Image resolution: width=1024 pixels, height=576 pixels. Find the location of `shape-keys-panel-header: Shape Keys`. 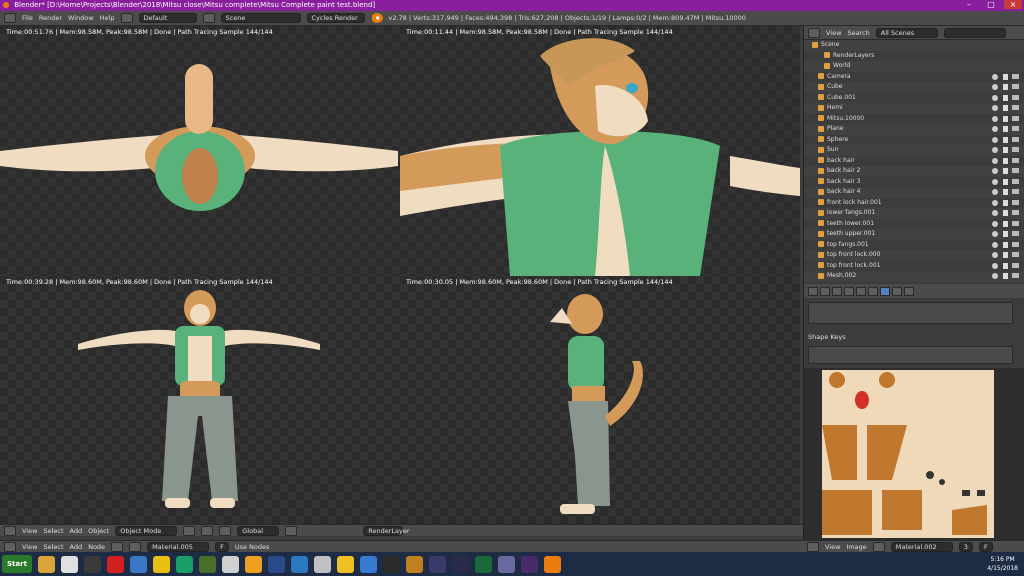

shape-keys-panel-header: Shape Keys is located at coordinates (827, 337).